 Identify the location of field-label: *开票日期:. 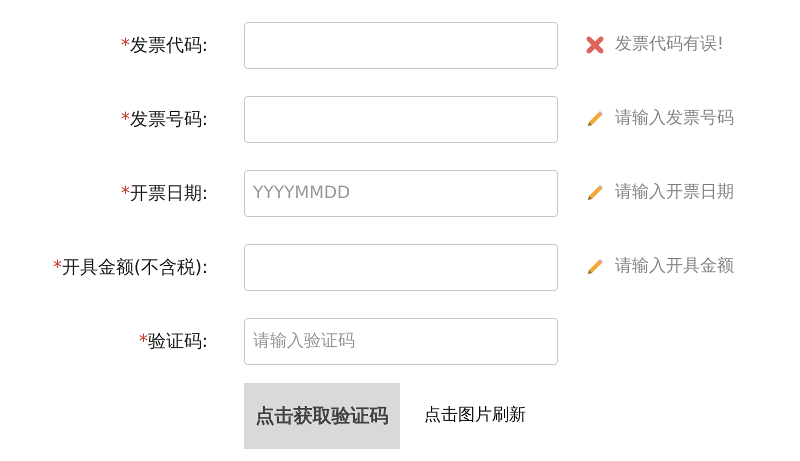
(164, 194).